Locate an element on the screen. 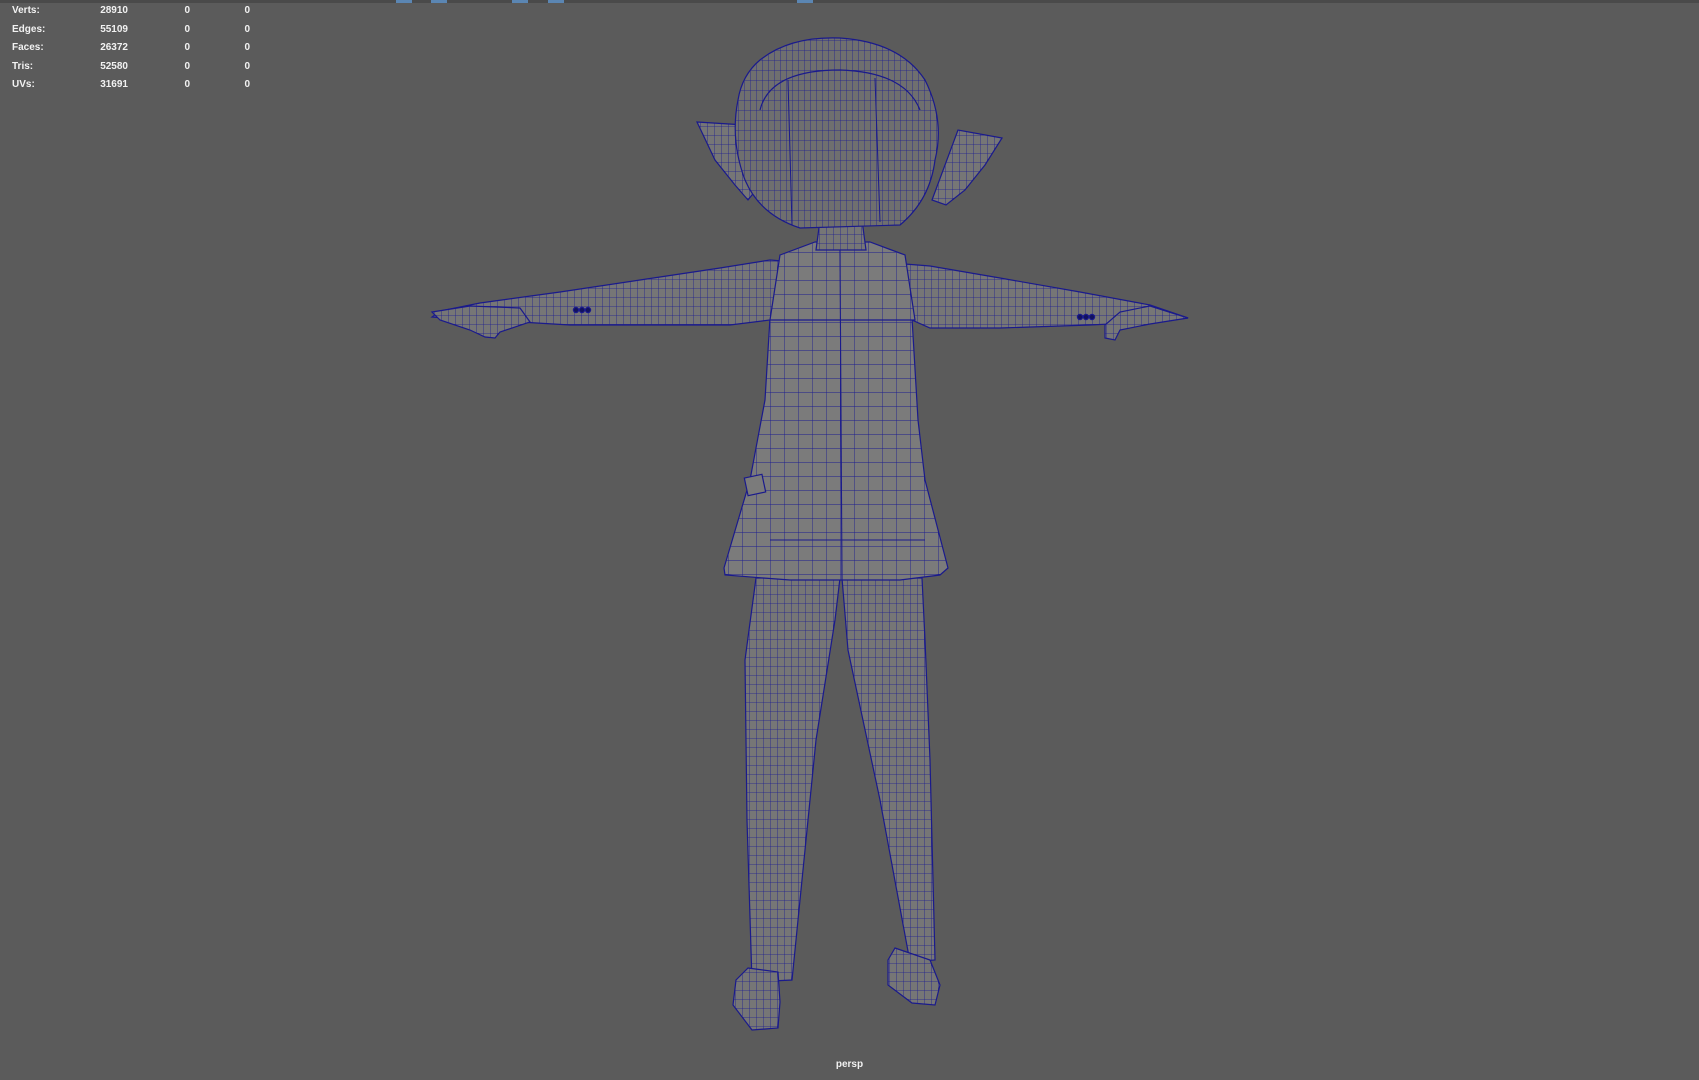  hud-label: Tris: is located at coordinates (23, 66).